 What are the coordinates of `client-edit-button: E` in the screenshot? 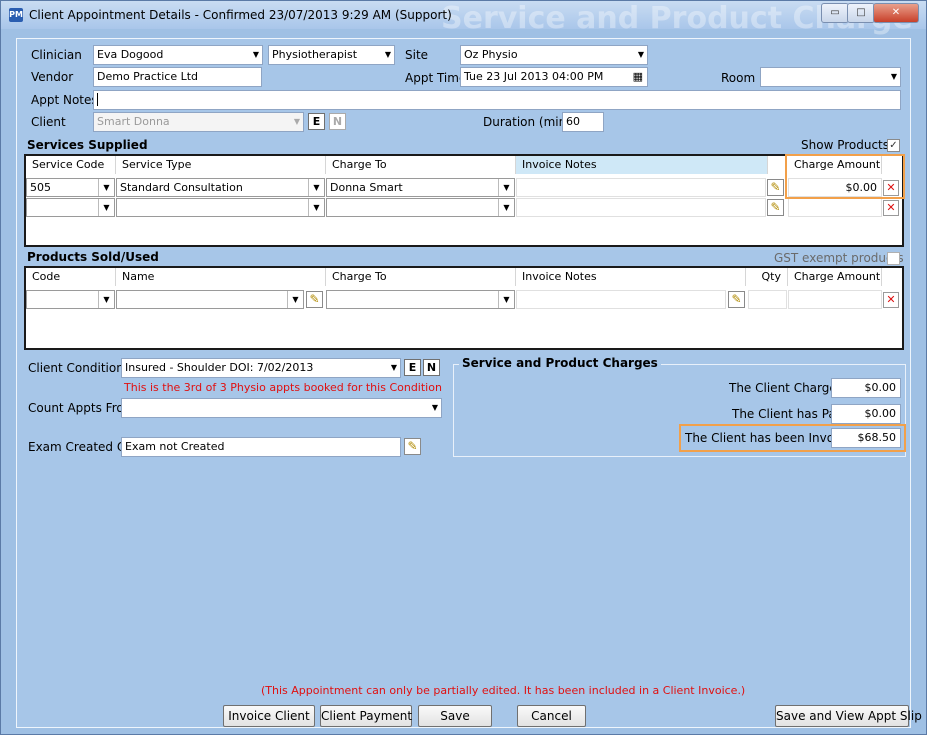 It's located at (316, 121).